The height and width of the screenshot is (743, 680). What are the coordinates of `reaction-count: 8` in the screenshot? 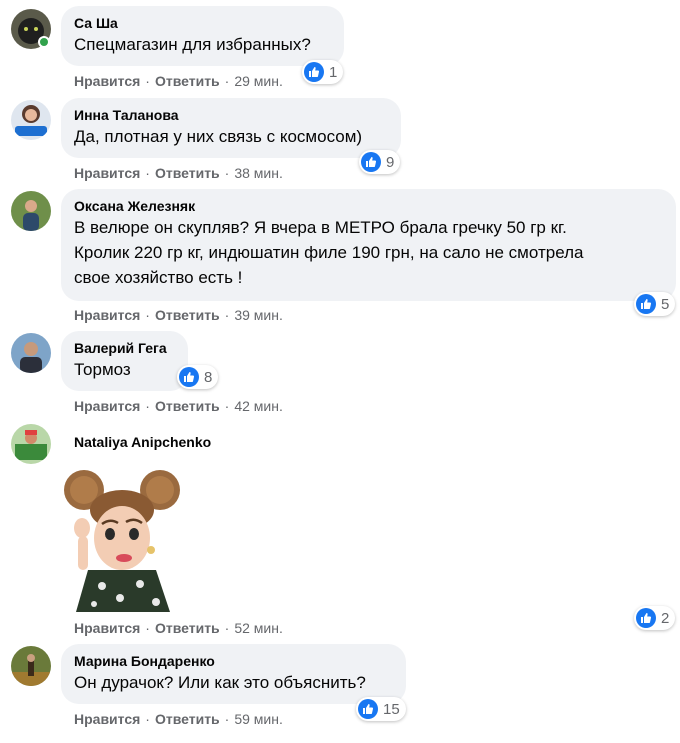 It's located at (198, 377).